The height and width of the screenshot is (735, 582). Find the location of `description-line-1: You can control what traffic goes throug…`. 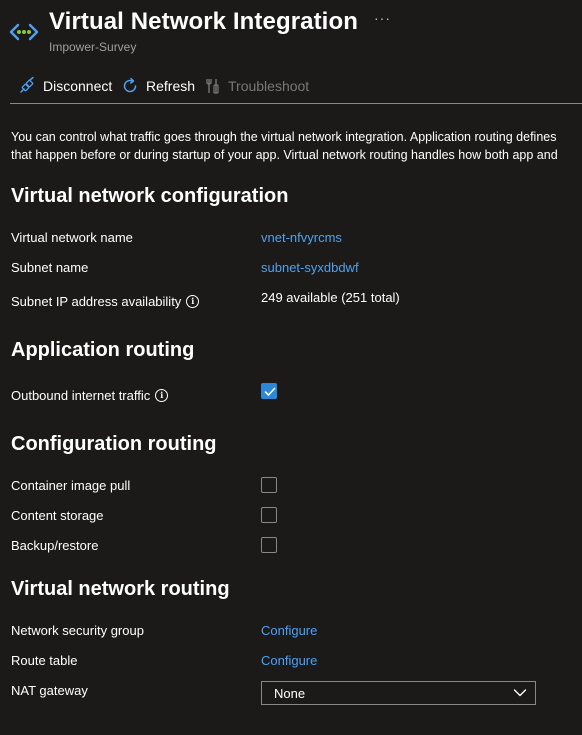

description-line-1: You can control what traffic goes throug… is located at coordinates (284, 137).